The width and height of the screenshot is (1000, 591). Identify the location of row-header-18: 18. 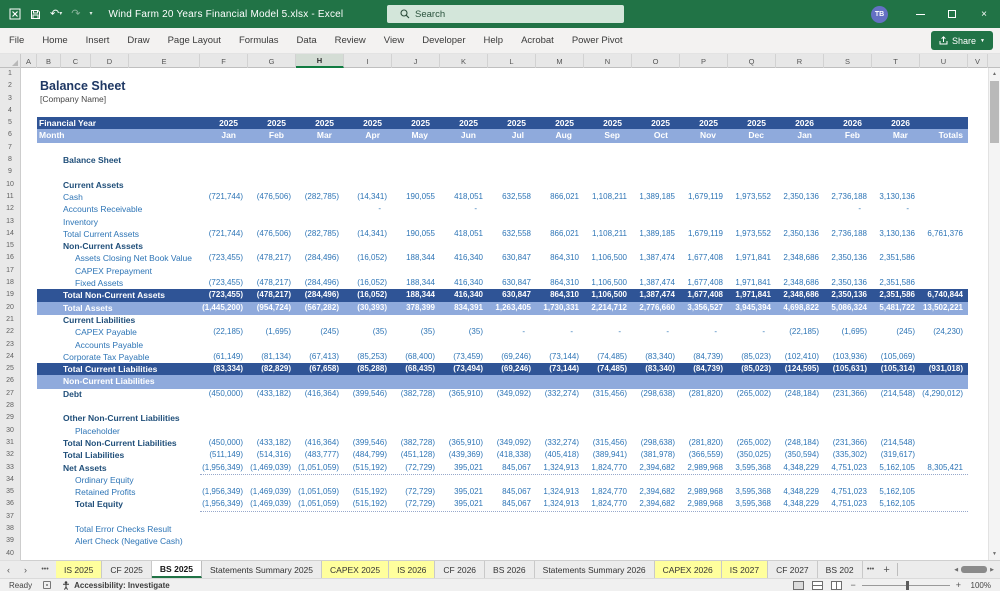
(10, 284).